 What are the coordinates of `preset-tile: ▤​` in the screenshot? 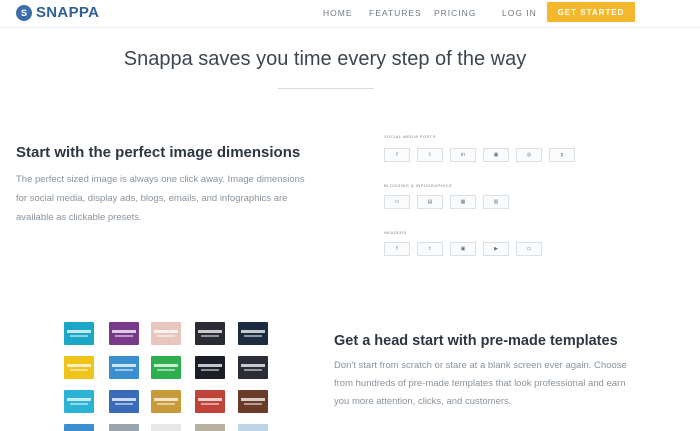 It's located at (430, 204).